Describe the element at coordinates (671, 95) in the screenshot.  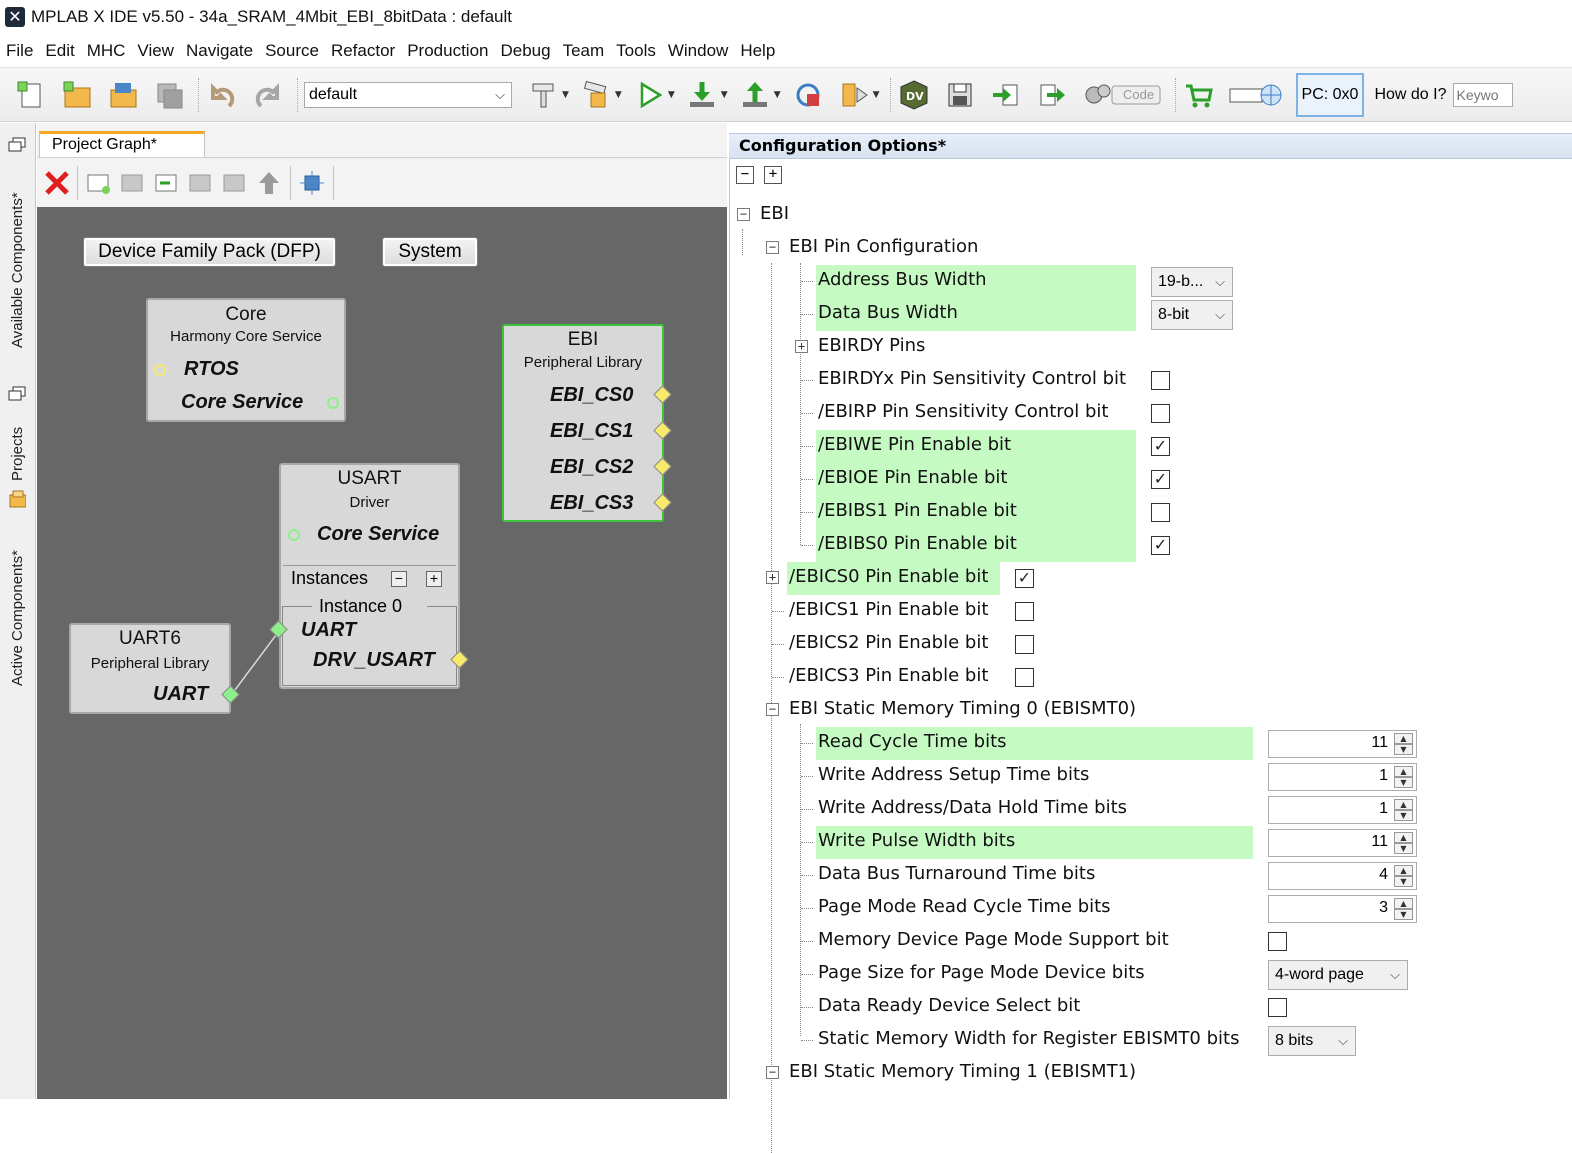
I see `run-dropdown-icon: ▼` at that location.